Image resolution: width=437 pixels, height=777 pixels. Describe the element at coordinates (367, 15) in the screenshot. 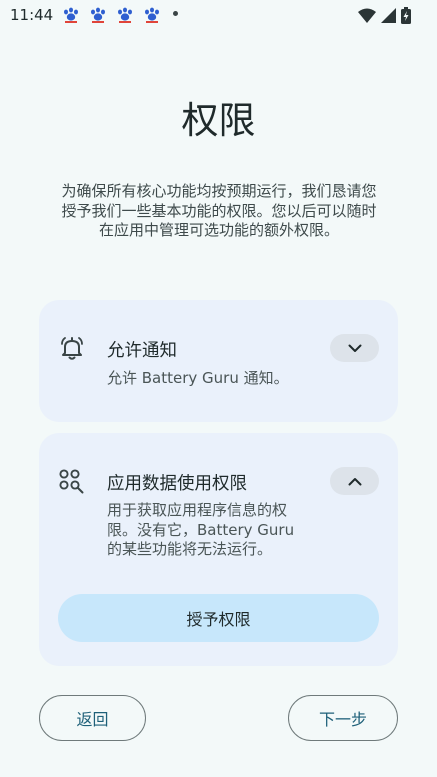

I see `wifi-icon` at that location.